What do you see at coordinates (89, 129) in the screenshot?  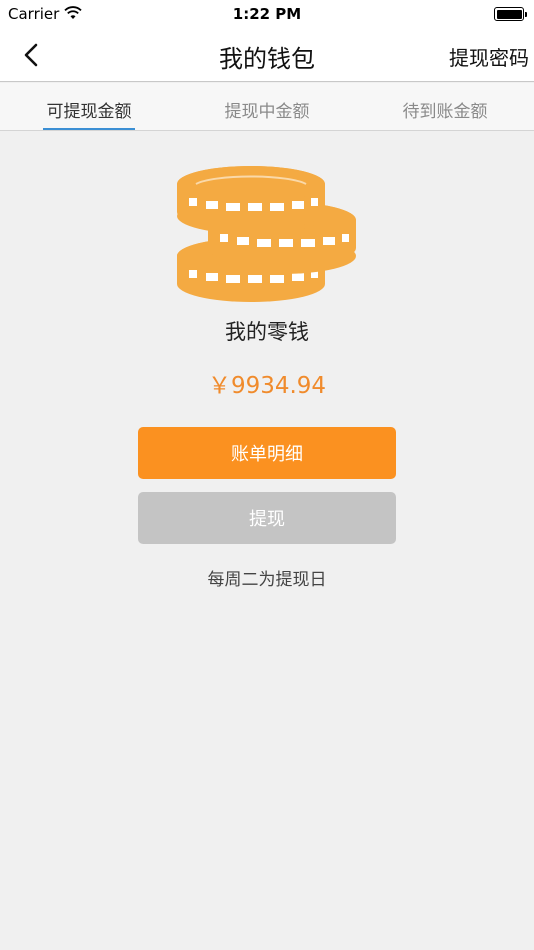 I see `active-tab-indicator` at bounding box center [89, 129].